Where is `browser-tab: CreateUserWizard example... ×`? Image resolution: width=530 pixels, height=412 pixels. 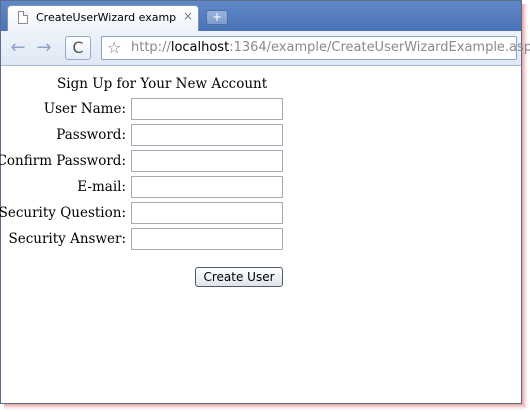
browser-tab: CreateUserWizard example... × is located at coordinates (103, 18).